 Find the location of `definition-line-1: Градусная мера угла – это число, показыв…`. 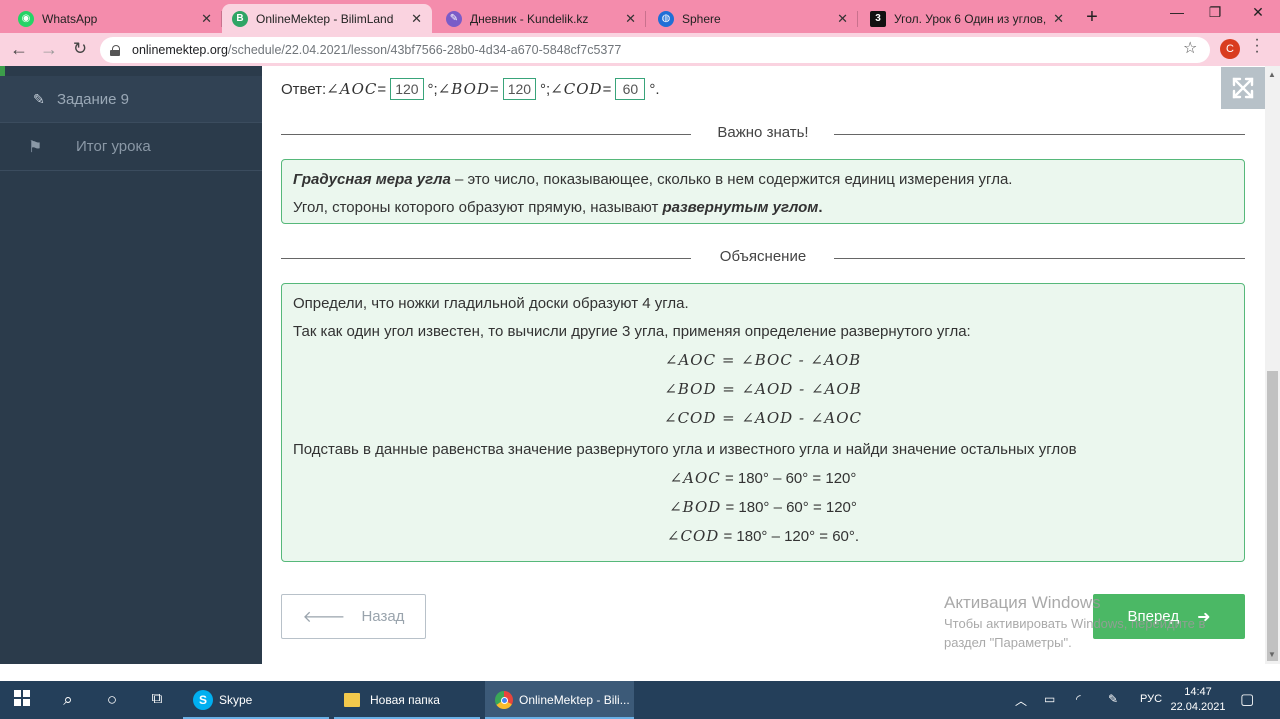

definition-line-1: Градусная мера угла – это число, показыв… is located at coordinates (763, 180).